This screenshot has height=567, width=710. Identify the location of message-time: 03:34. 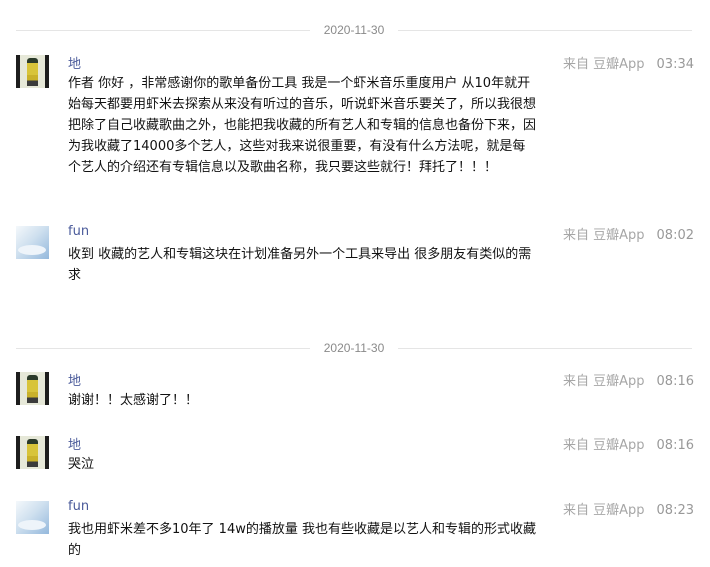
(675, 64).